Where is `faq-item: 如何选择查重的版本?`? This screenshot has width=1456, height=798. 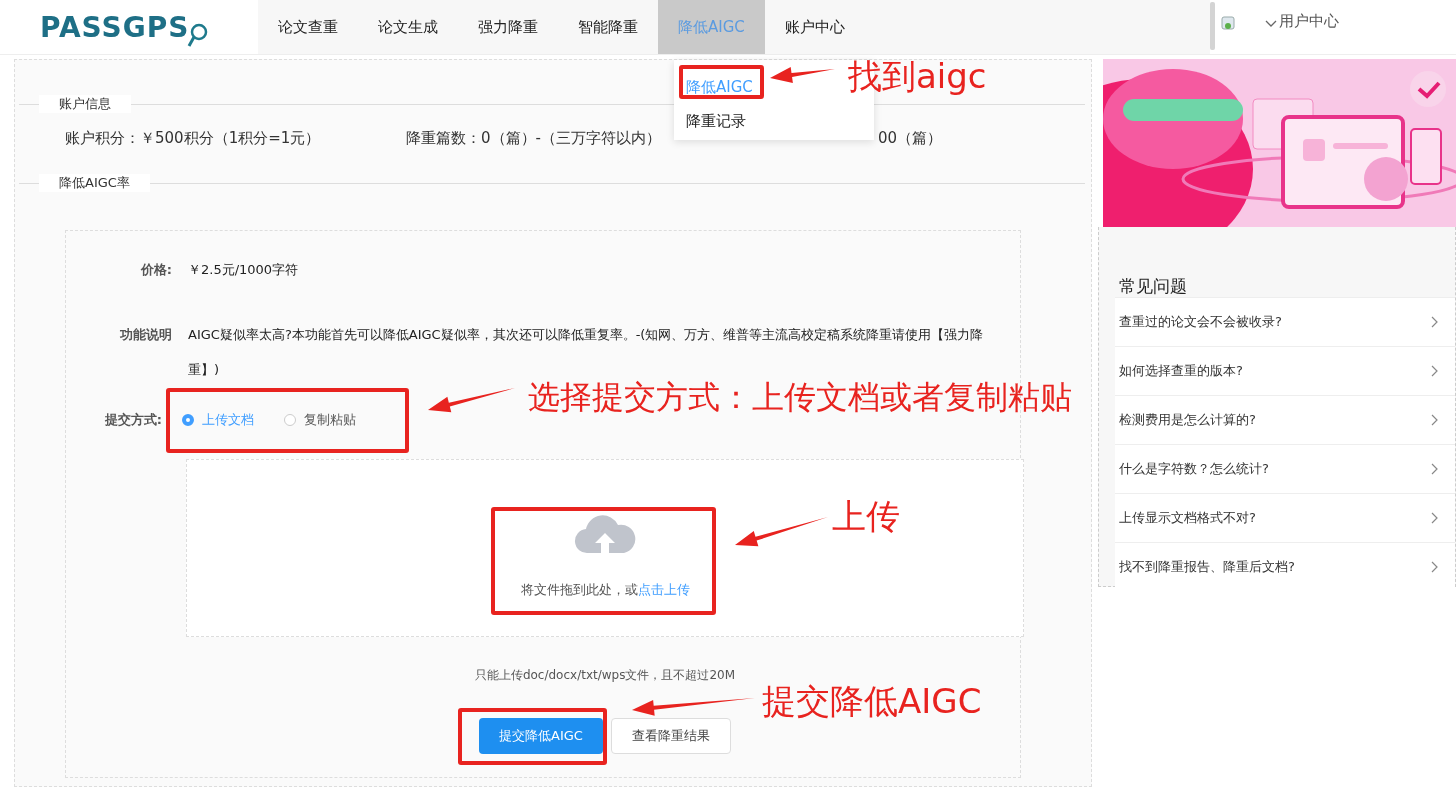
faq-item: 如何选择查重的版本? is located at coordinates (1285, 370).